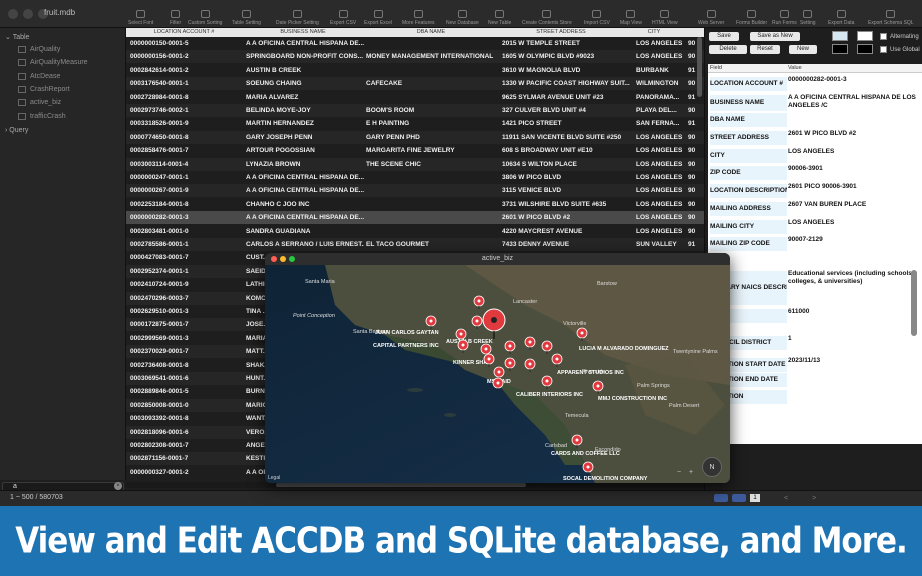 The height and width of the screenshot is (576, 922). I want to click on toolbar-item-icon, so click(784, 14).